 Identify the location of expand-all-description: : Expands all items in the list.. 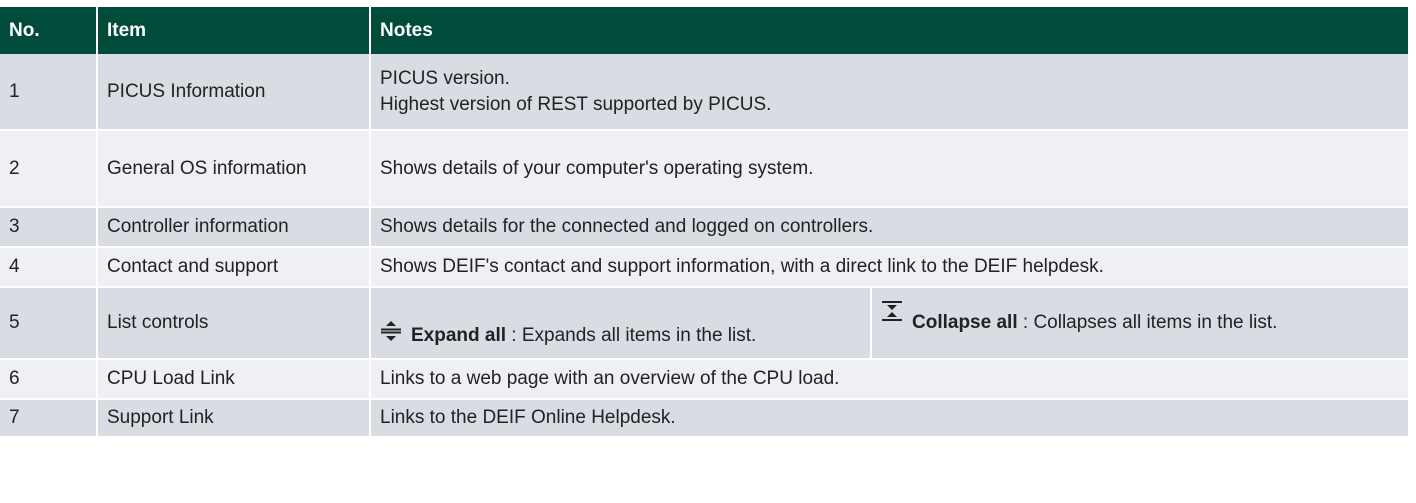
(631, 335).